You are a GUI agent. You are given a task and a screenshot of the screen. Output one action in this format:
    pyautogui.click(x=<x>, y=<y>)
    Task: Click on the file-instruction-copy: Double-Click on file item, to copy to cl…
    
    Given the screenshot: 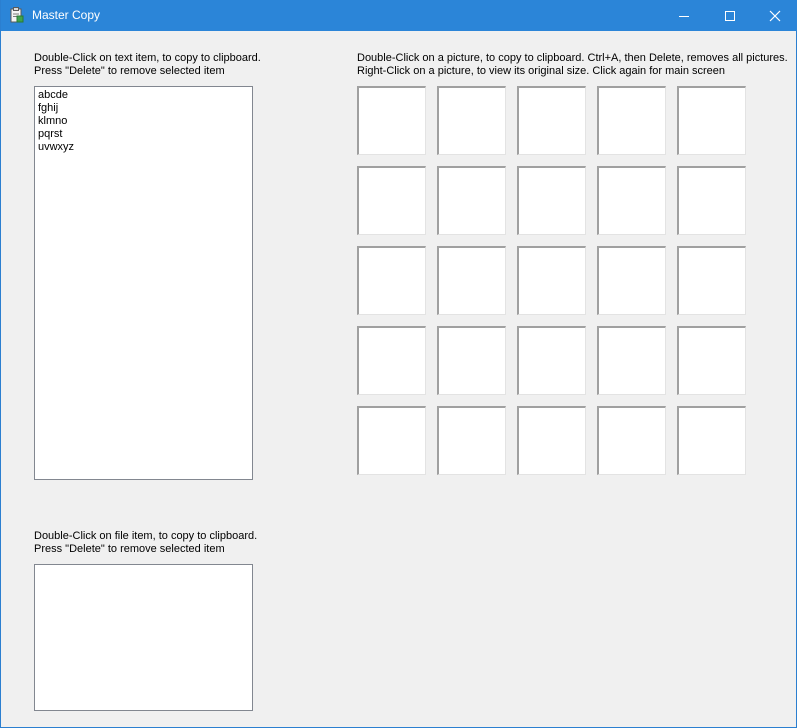 What is the action you would take?
    pyautogui.click(x=146, y=536)
    